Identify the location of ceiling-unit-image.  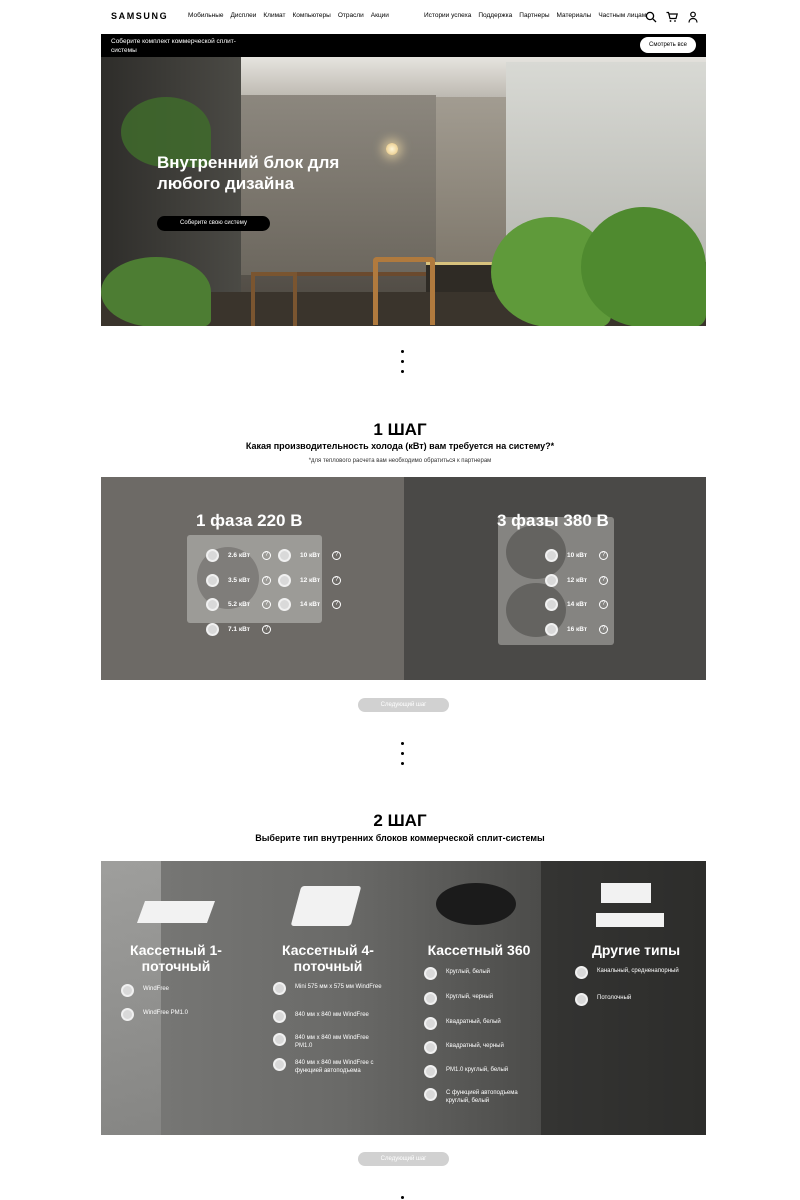
(630, 920).